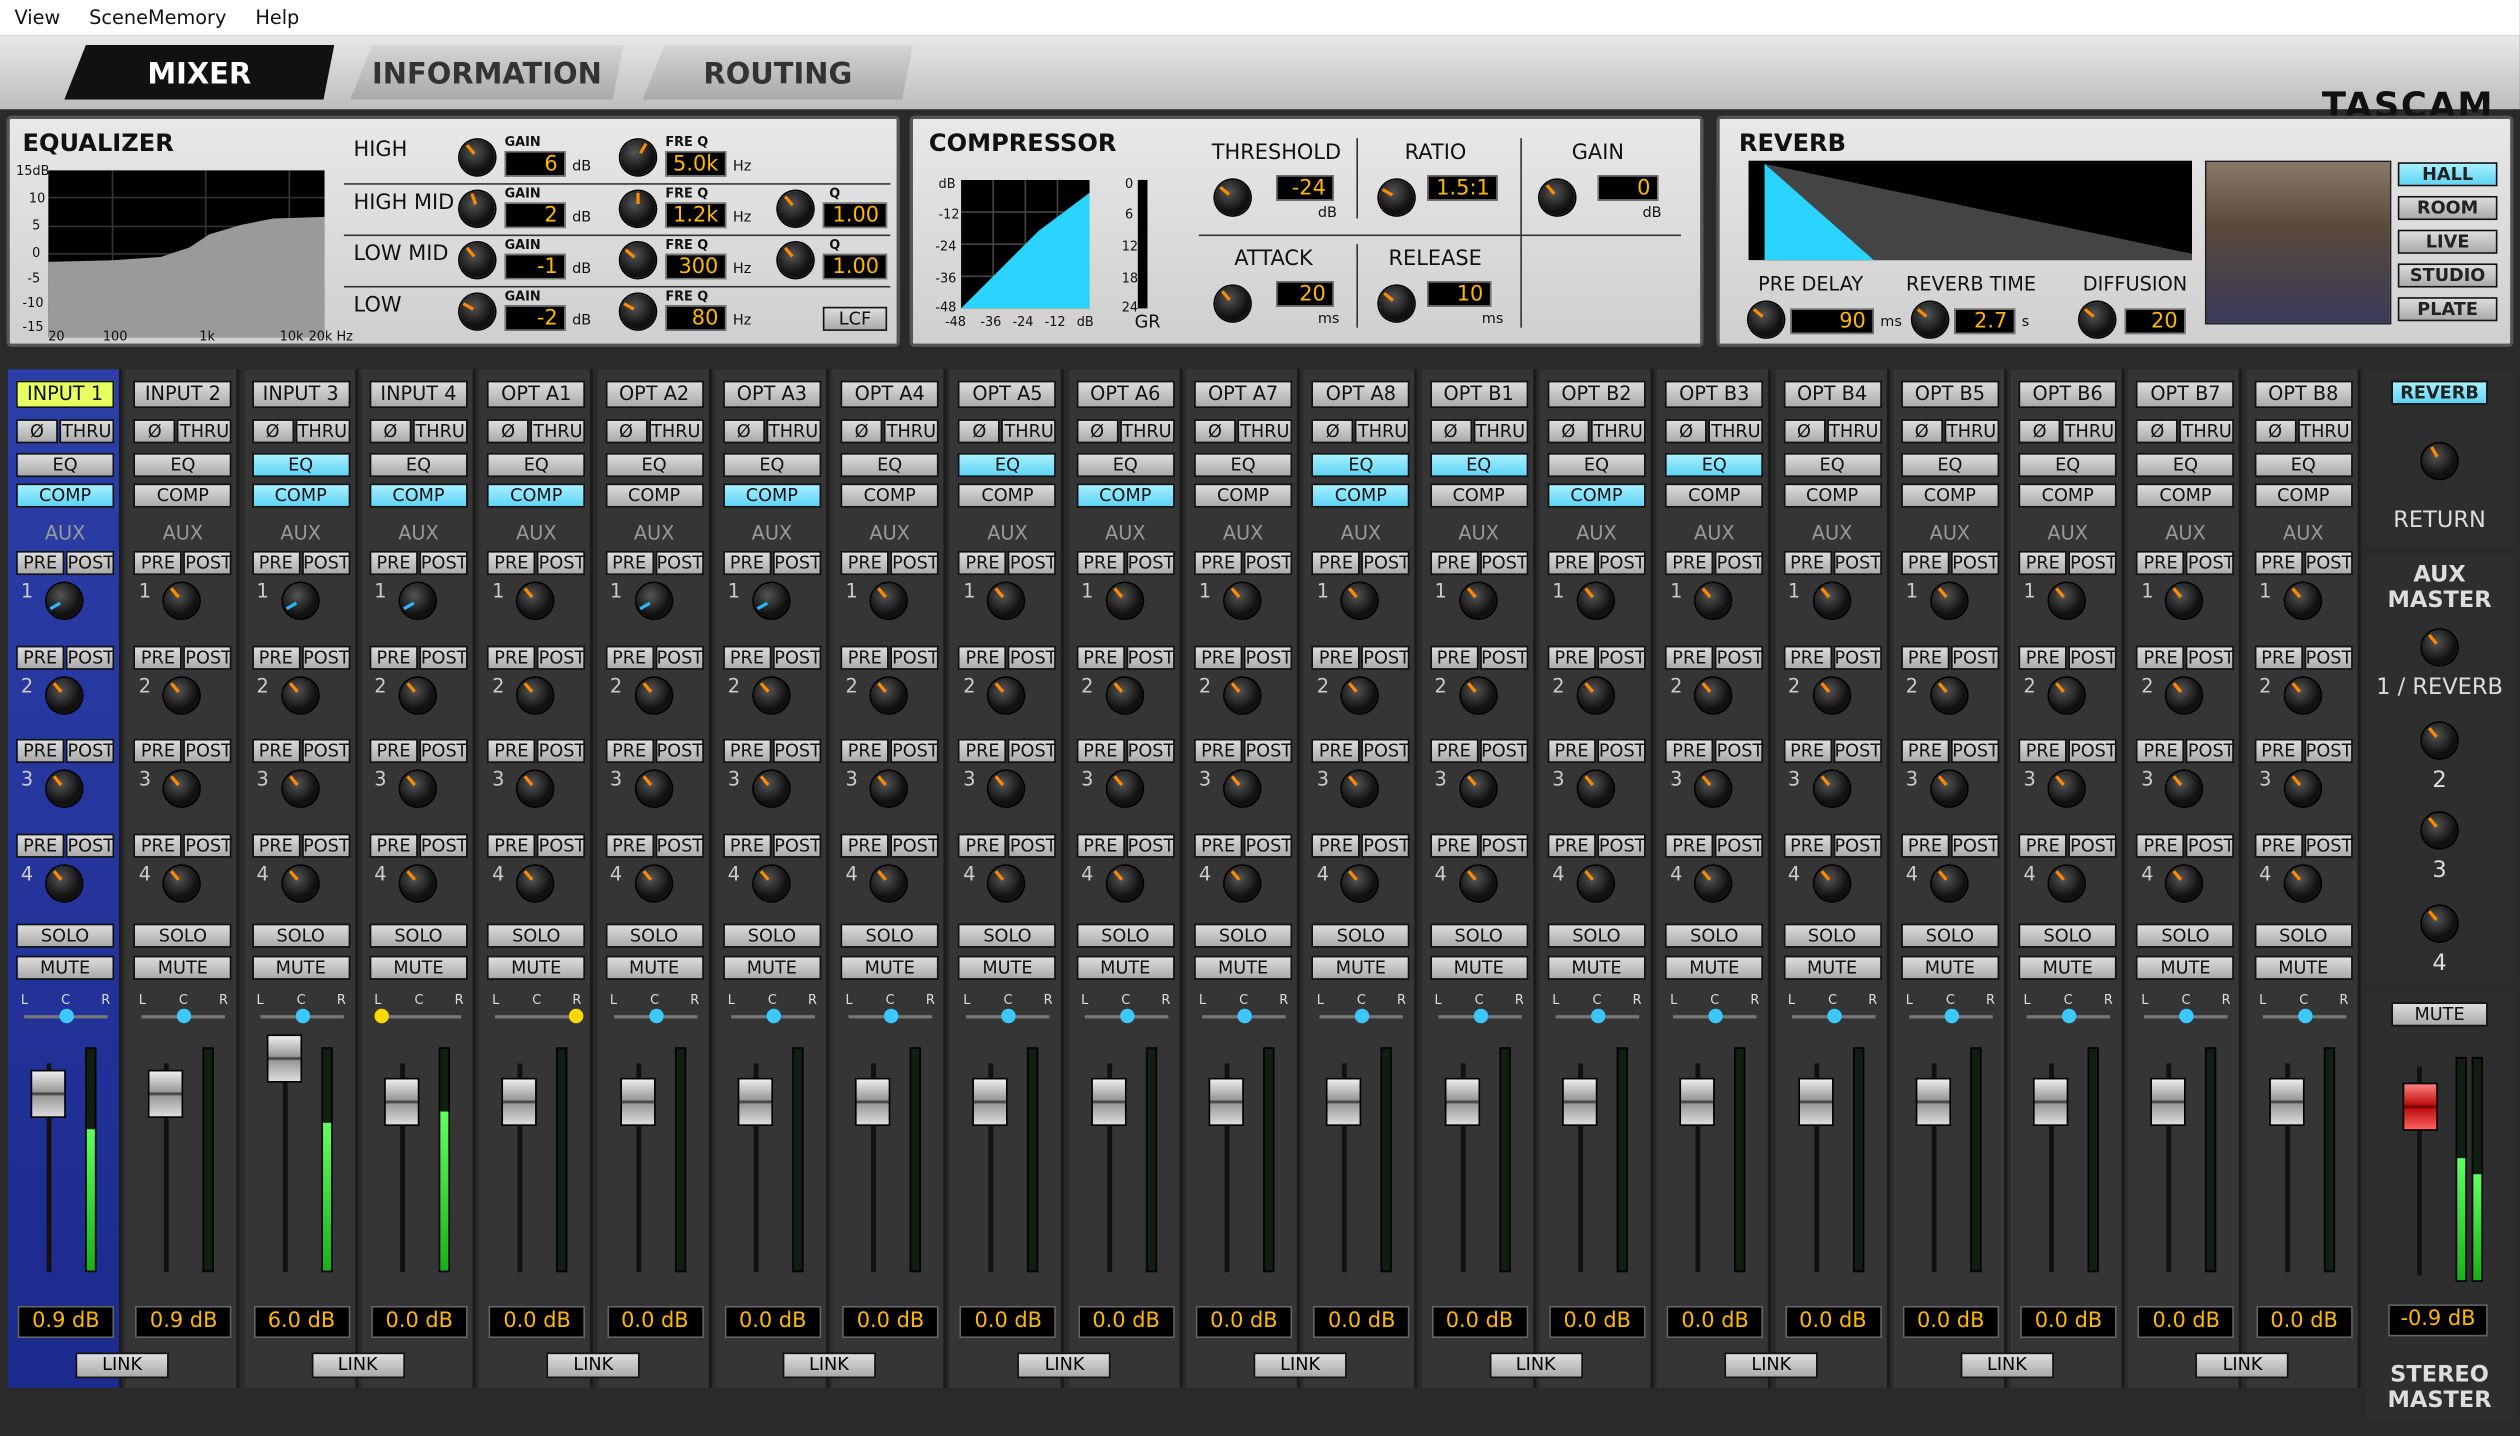 The height and width of the screenshot is (1436, 2520). Describe the element at coordinates (487, 72) in the screenshot. I see `tab-information: INFORMATION` at that location.